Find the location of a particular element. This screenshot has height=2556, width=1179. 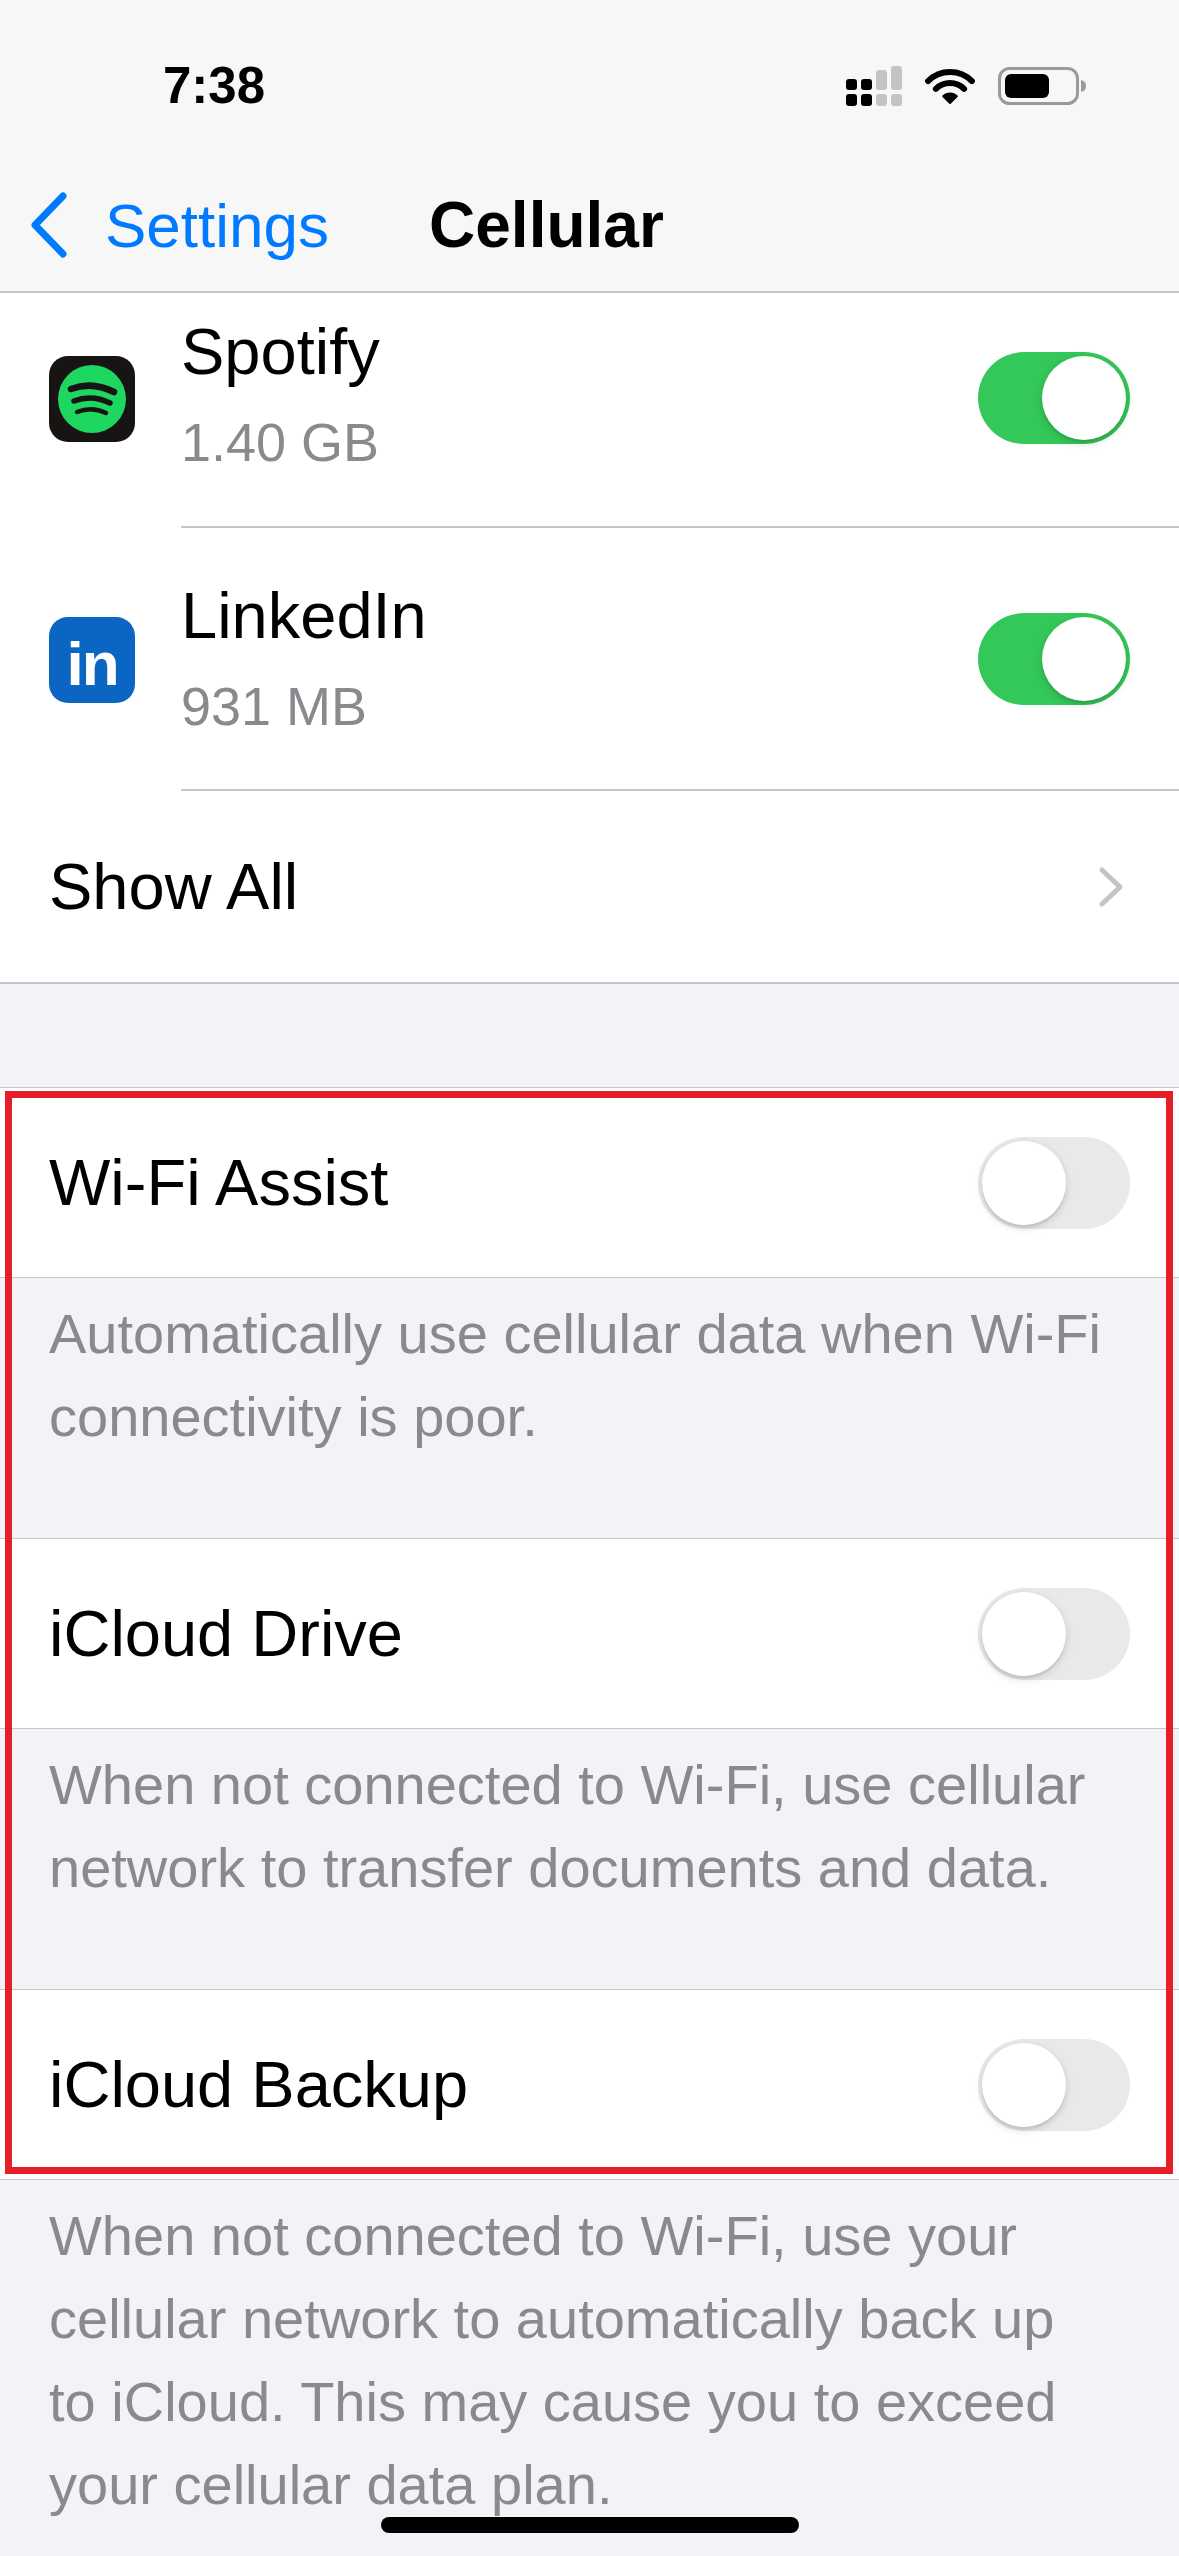

signal-icon is located at coordinates (874, 86).